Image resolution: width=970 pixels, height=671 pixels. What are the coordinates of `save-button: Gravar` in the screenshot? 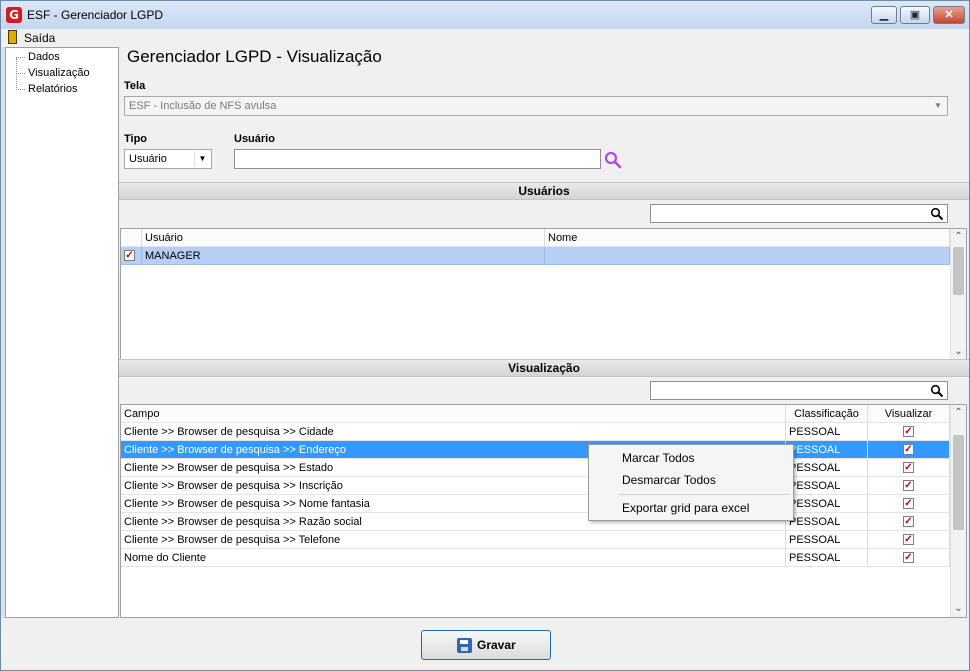 It's located at (486, 645).